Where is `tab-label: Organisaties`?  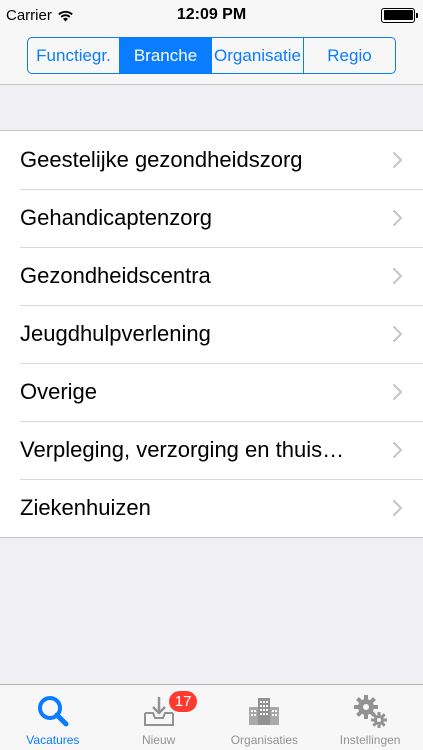
tab-label: Organisaties is located at coordinates (264, 740).